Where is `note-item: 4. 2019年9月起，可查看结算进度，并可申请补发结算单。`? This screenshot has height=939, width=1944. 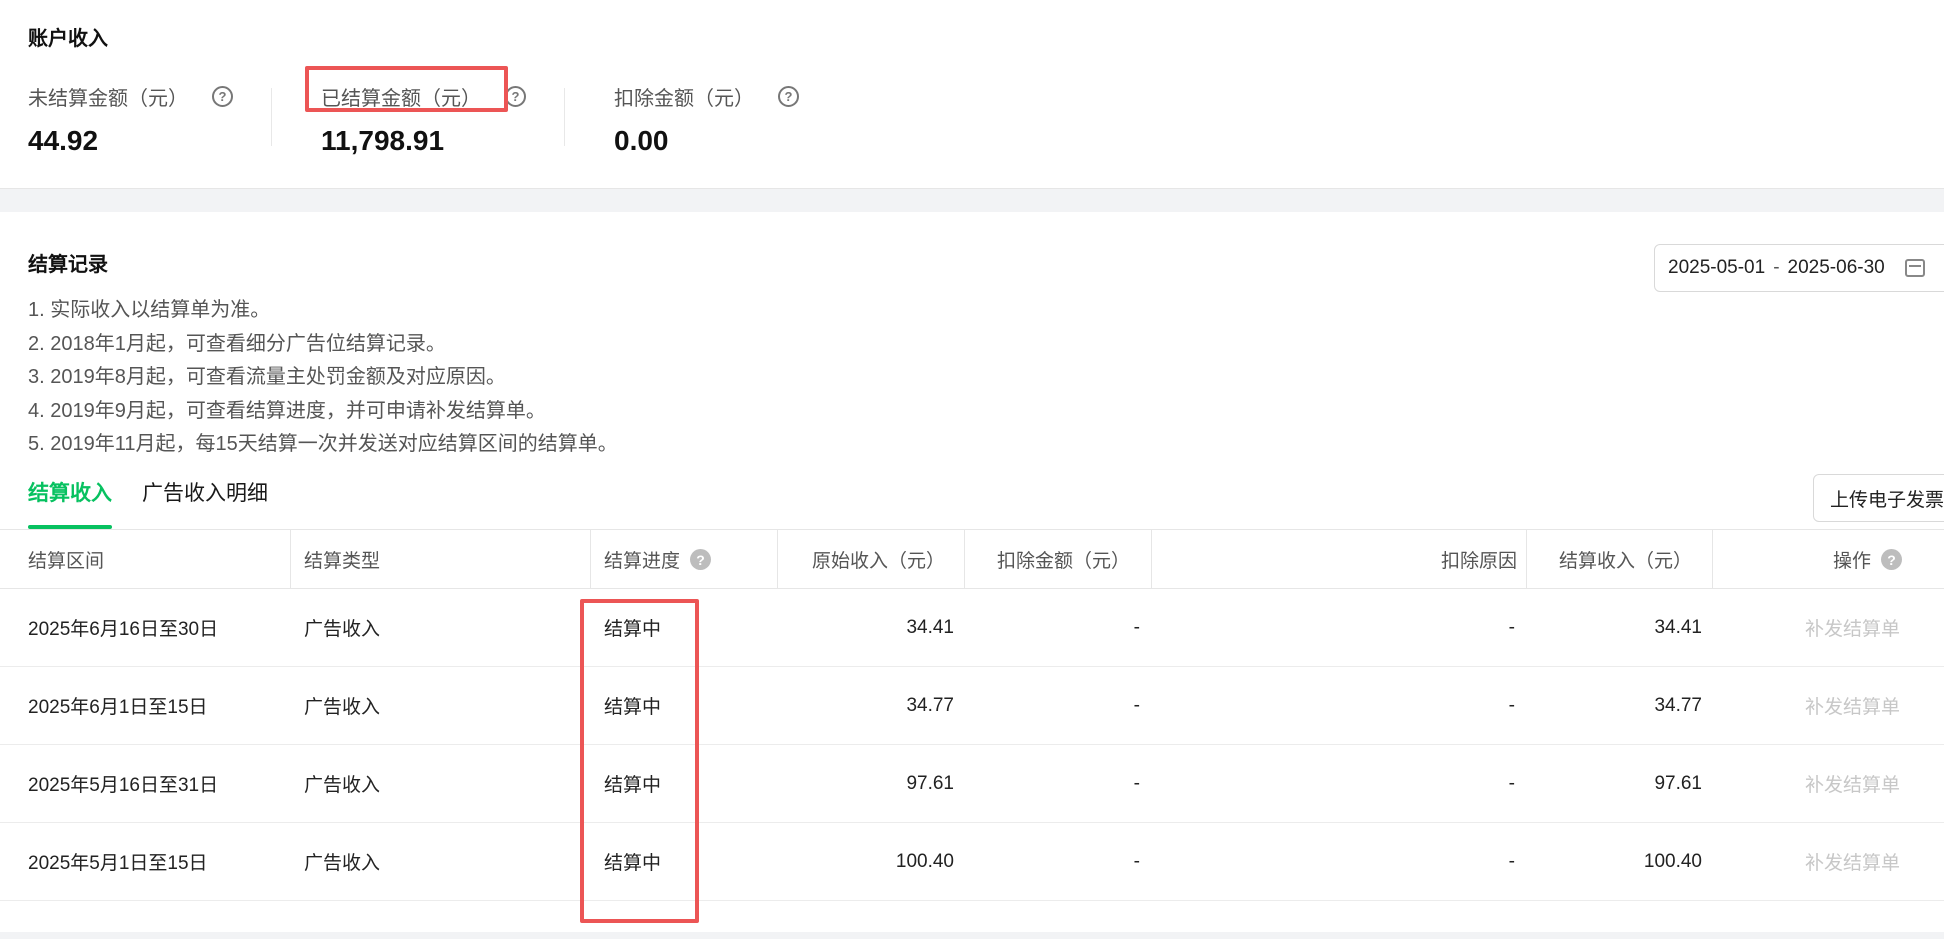 note-item: 4. 2019年9月起，可查看结算进度，并可申请补发结算单。 is located at coordinates (287, 410).